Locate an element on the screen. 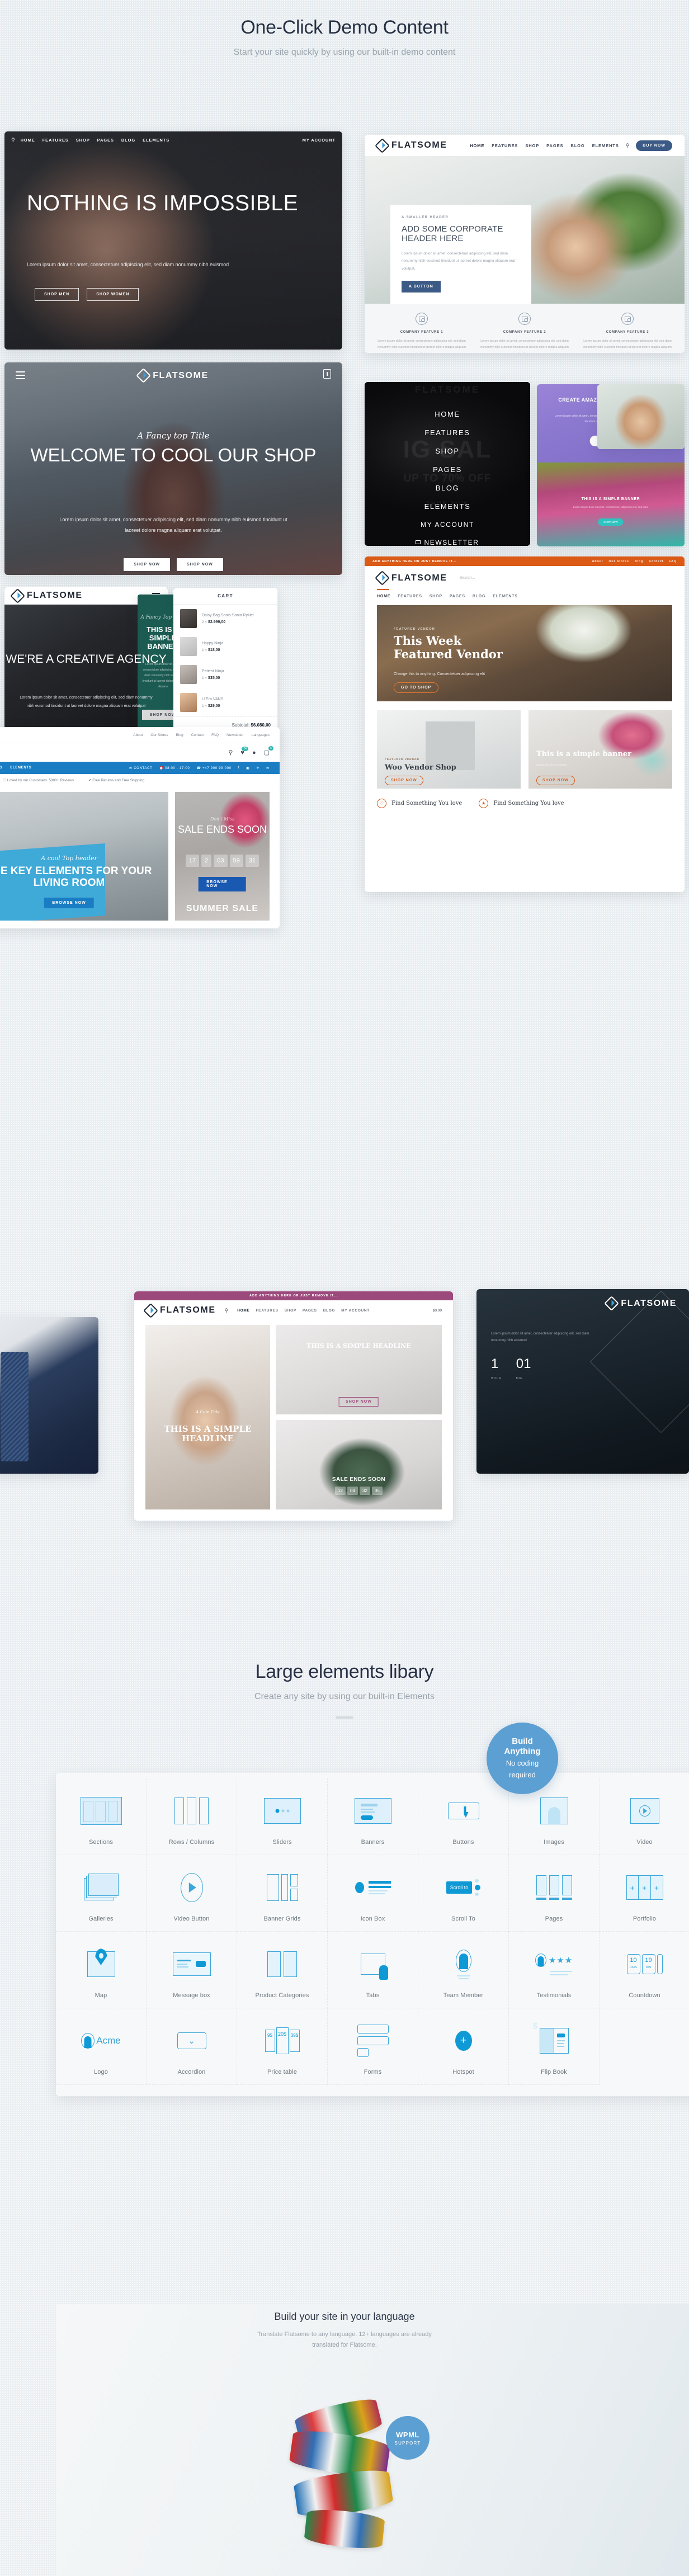 The width and height of the screenshot is (689, 2576). element-tile-video: Video is located at coordinates (644, 1816).